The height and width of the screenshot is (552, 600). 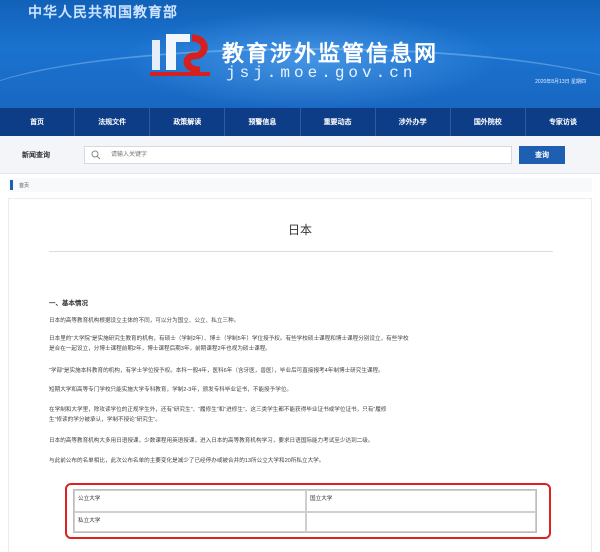 I want to click on search-box, so click(x=298, y=155).